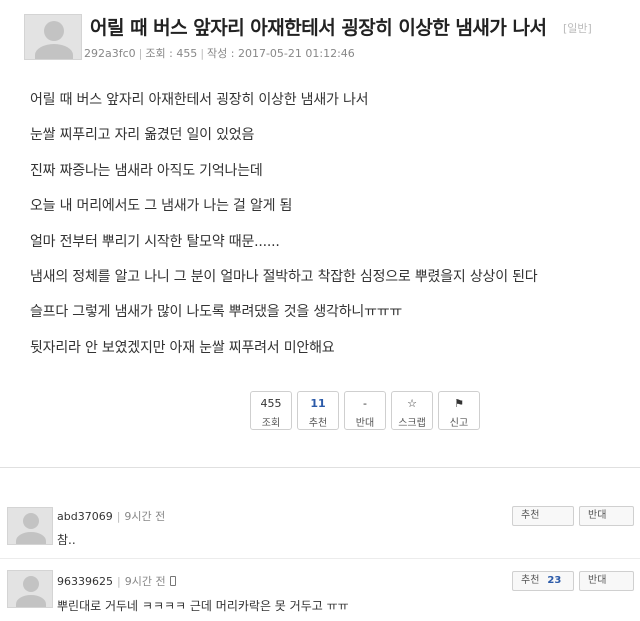 This screenshot has width=640, height=621. What do you see at coordinates (116, 581) in the screenshot?
I see `comment-meta: 96339625 | 9시간 전` at bounding box center [116, 581].